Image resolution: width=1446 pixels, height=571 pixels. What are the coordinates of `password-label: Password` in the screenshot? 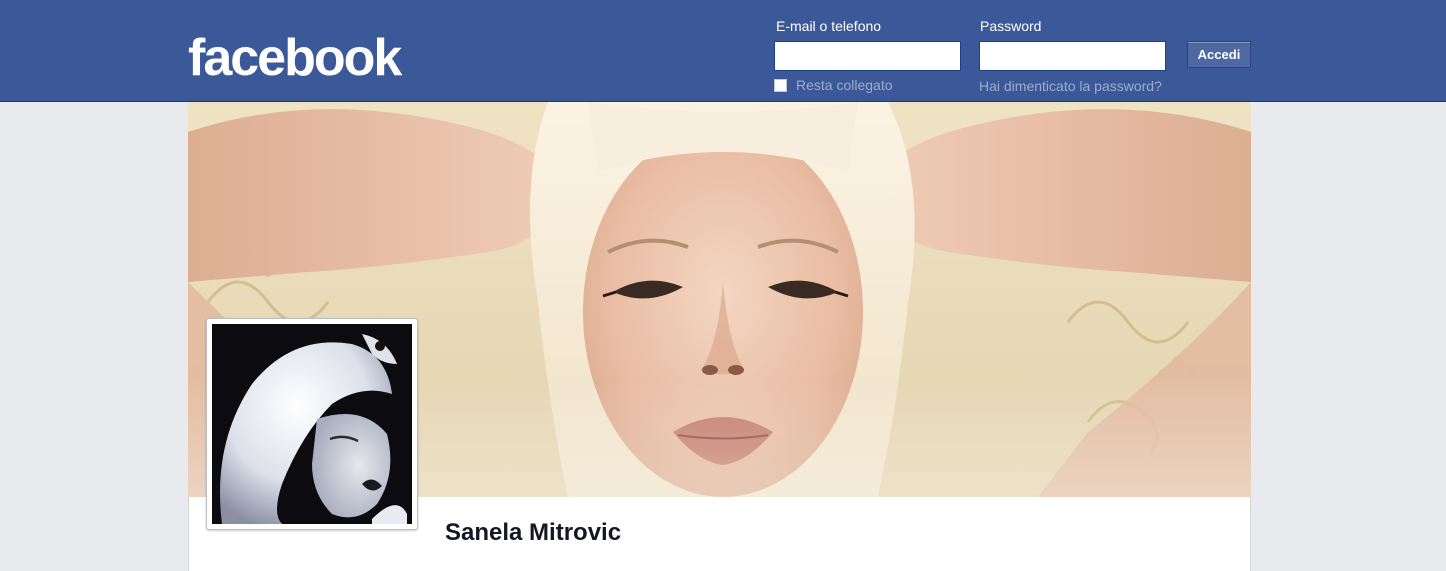 It's located at (1011, 26).